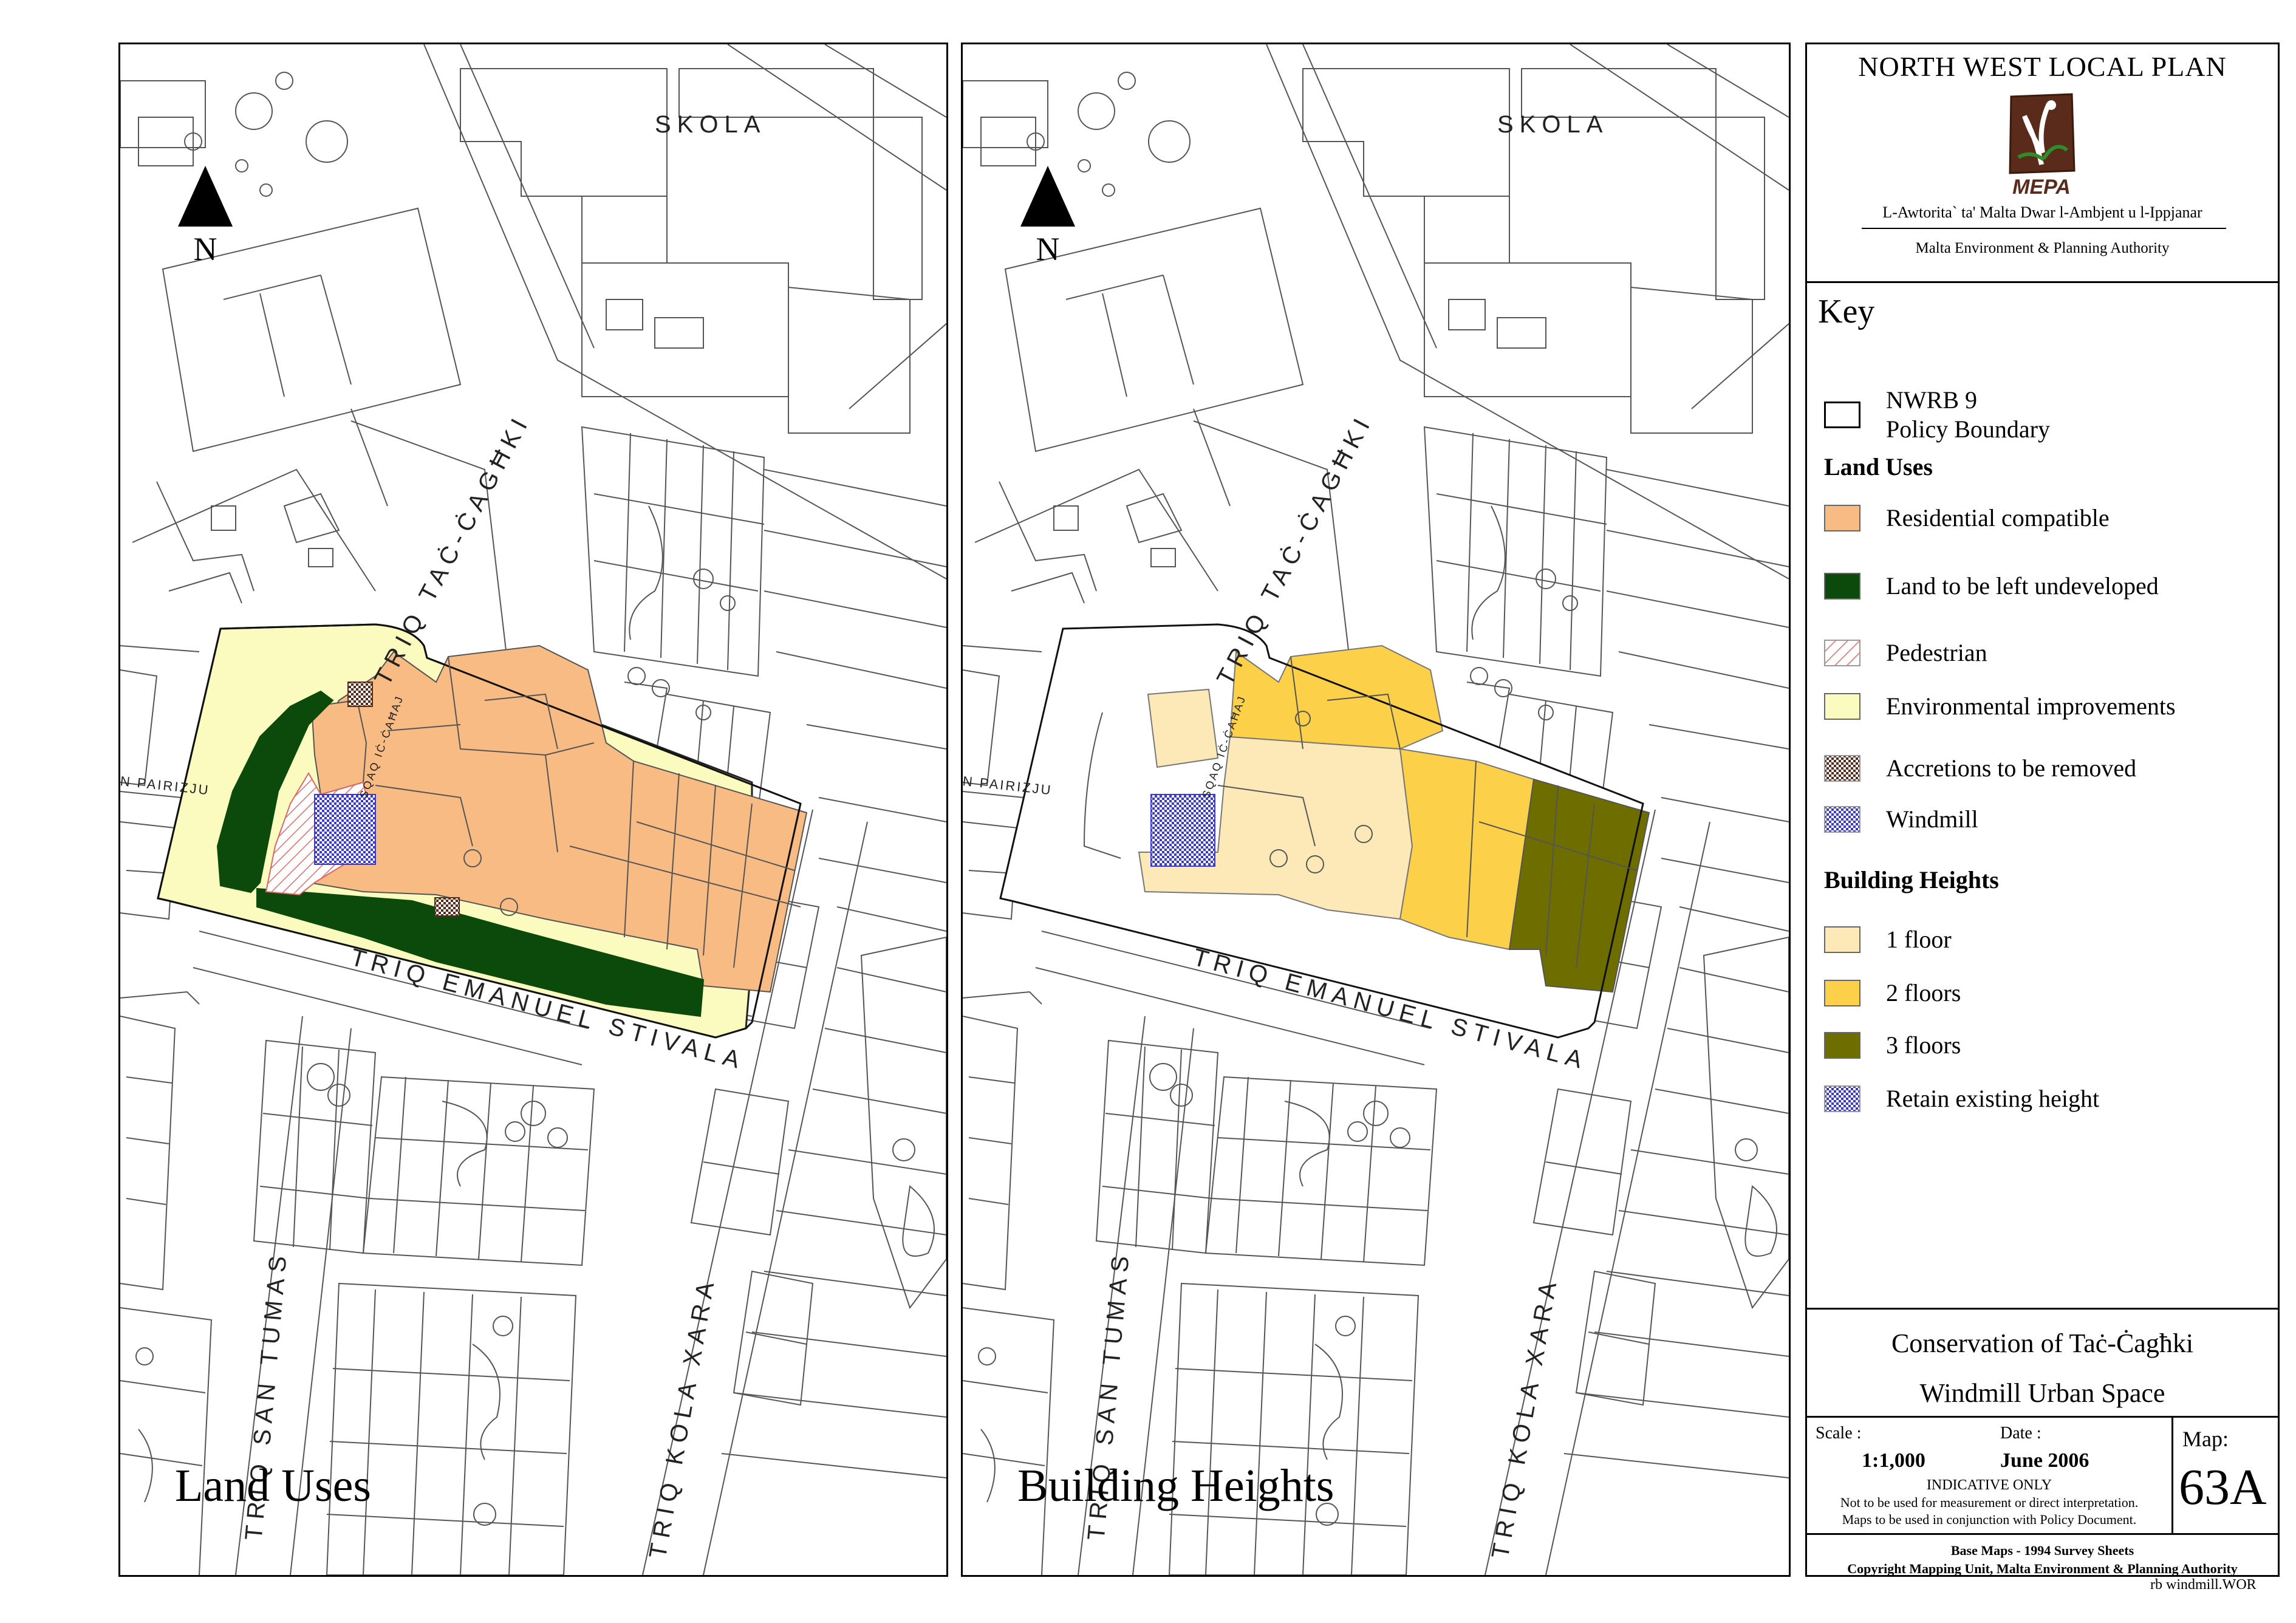 The height and width of the screenshot is (1623, 2296). Describe the element at coordinates (1842, 993) in the screenshot. I see `two-floors-swatch` at that location.